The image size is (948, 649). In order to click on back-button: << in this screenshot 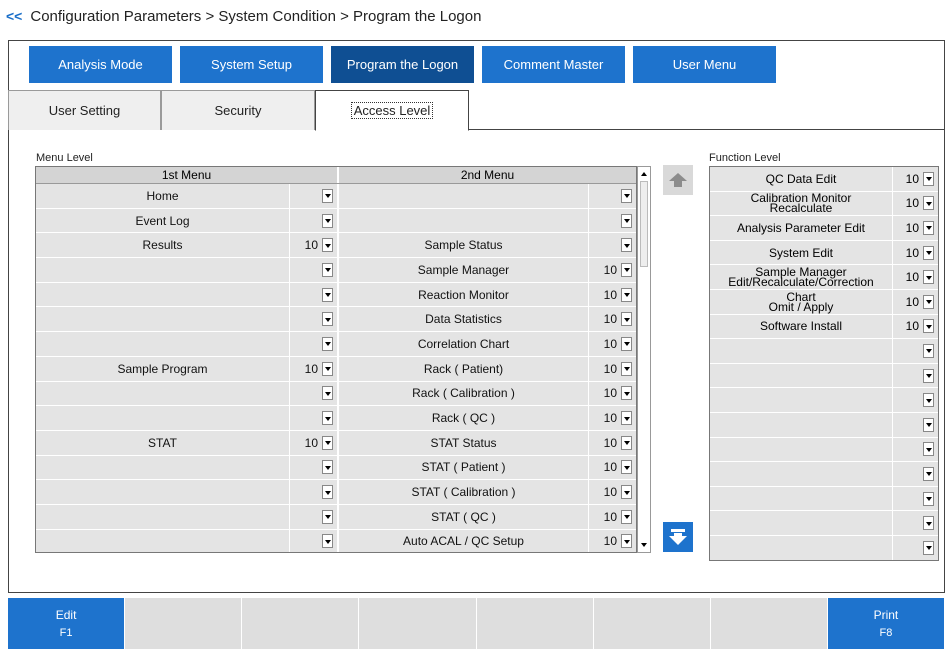, I will do `click(14, 16)`.